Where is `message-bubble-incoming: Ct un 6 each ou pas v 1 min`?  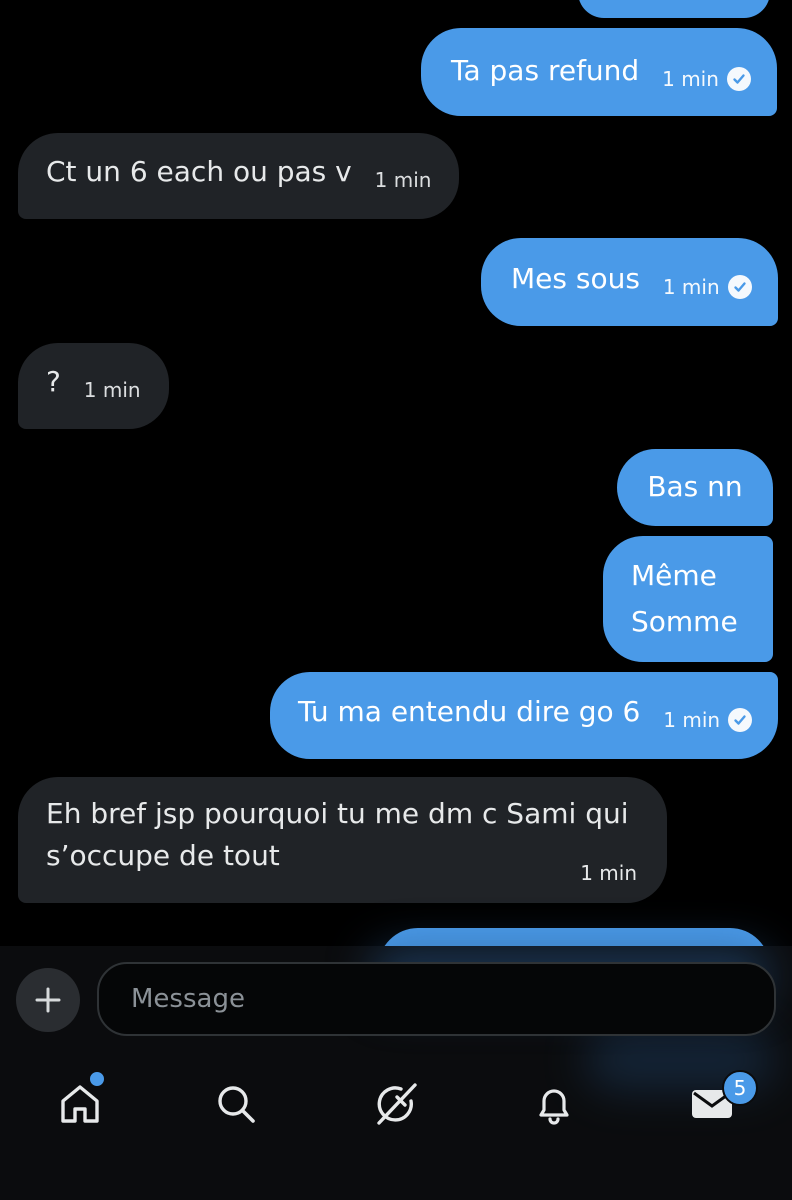
message-bubble-incoming: Ct un 6 each ou pas v 1 min is located at coordinates (239, 176).